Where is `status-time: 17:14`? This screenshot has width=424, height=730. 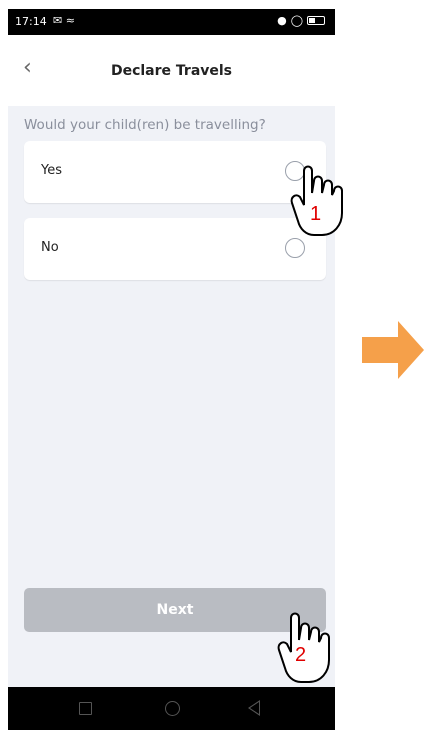 status-time: 17:14 is located at coordinates (31, 21).